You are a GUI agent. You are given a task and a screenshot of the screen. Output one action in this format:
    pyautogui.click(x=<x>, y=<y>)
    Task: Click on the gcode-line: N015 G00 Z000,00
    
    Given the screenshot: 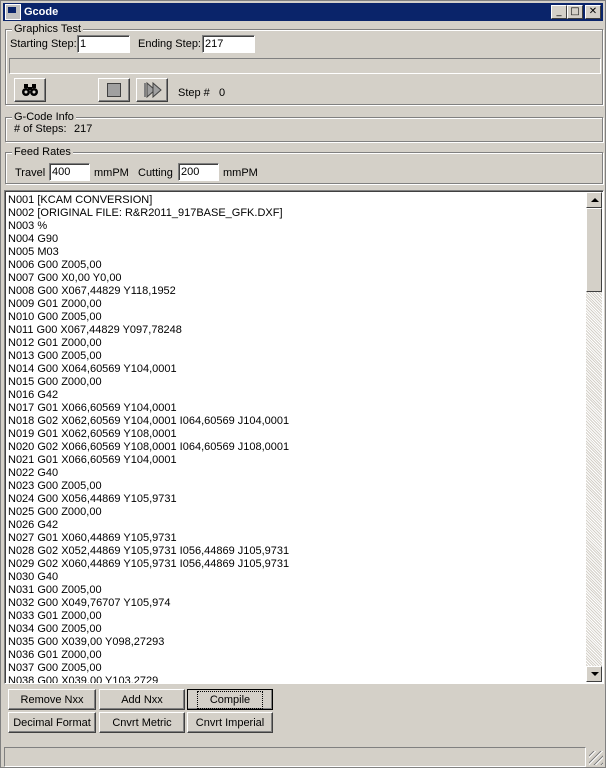 What is the action you would take?
    pyautogui.click(x=297, y=382)
    